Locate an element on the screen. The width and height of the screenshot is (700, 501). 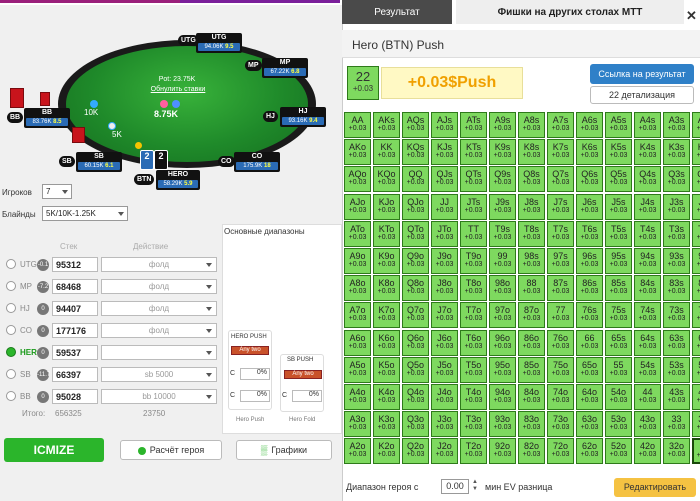
stack-input: 95028 is located at coordinates (75, 396).